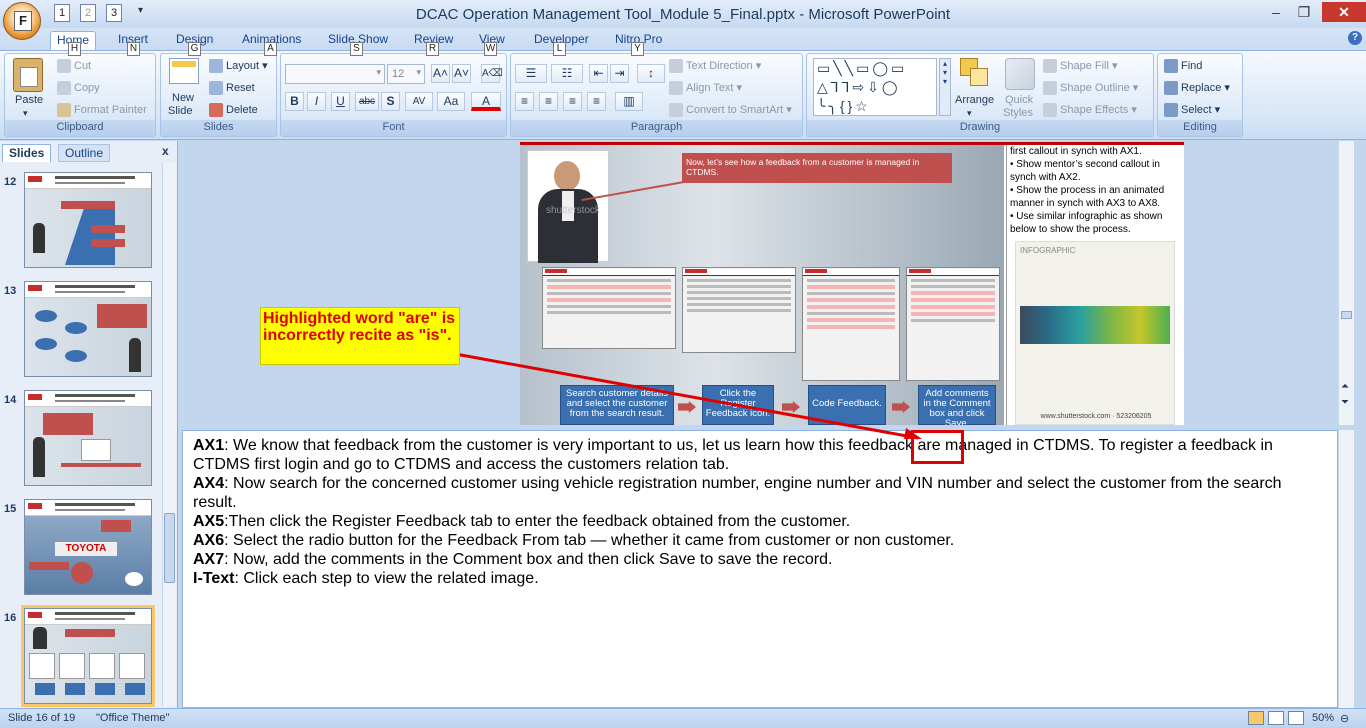  Describe the element at coordinates (74, 49) in the screenshot. I see `key-tip: H` at that location.